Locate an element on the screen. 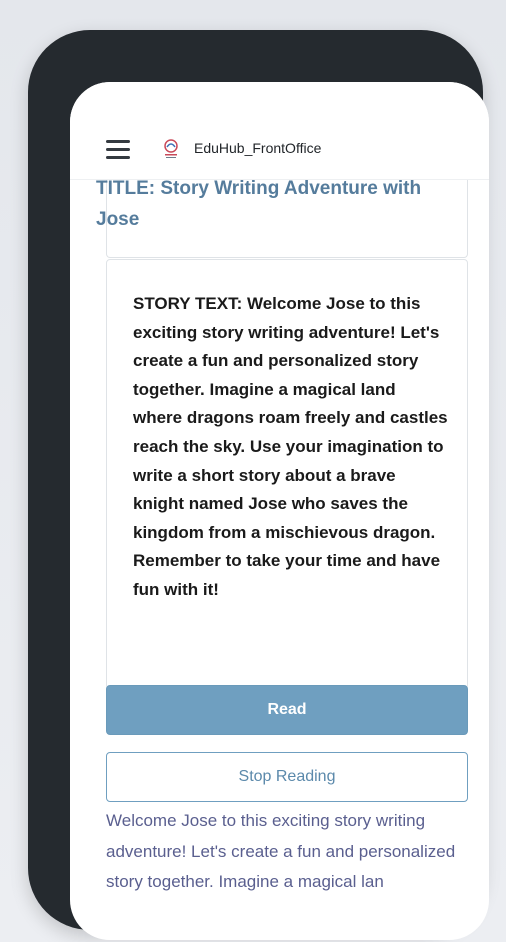 Image resolution: width=506 pixels, height=942 pixels. hamburger-menu-icon is located at coordinates (118, 149).